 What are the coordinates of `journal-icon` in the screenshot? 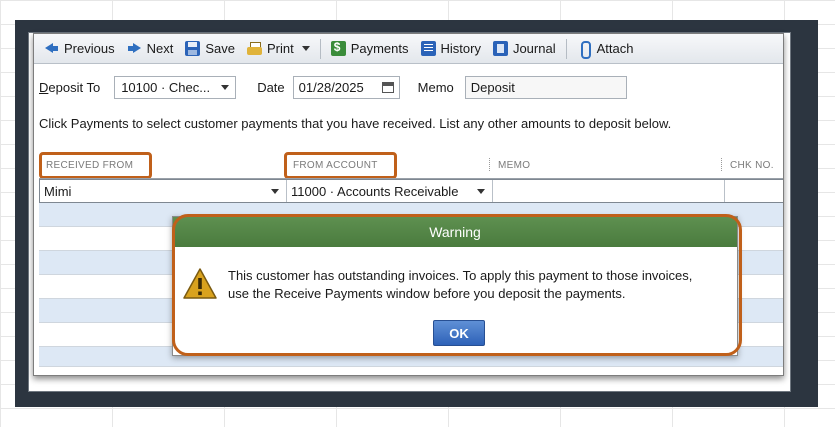 It's located at (500, 48).